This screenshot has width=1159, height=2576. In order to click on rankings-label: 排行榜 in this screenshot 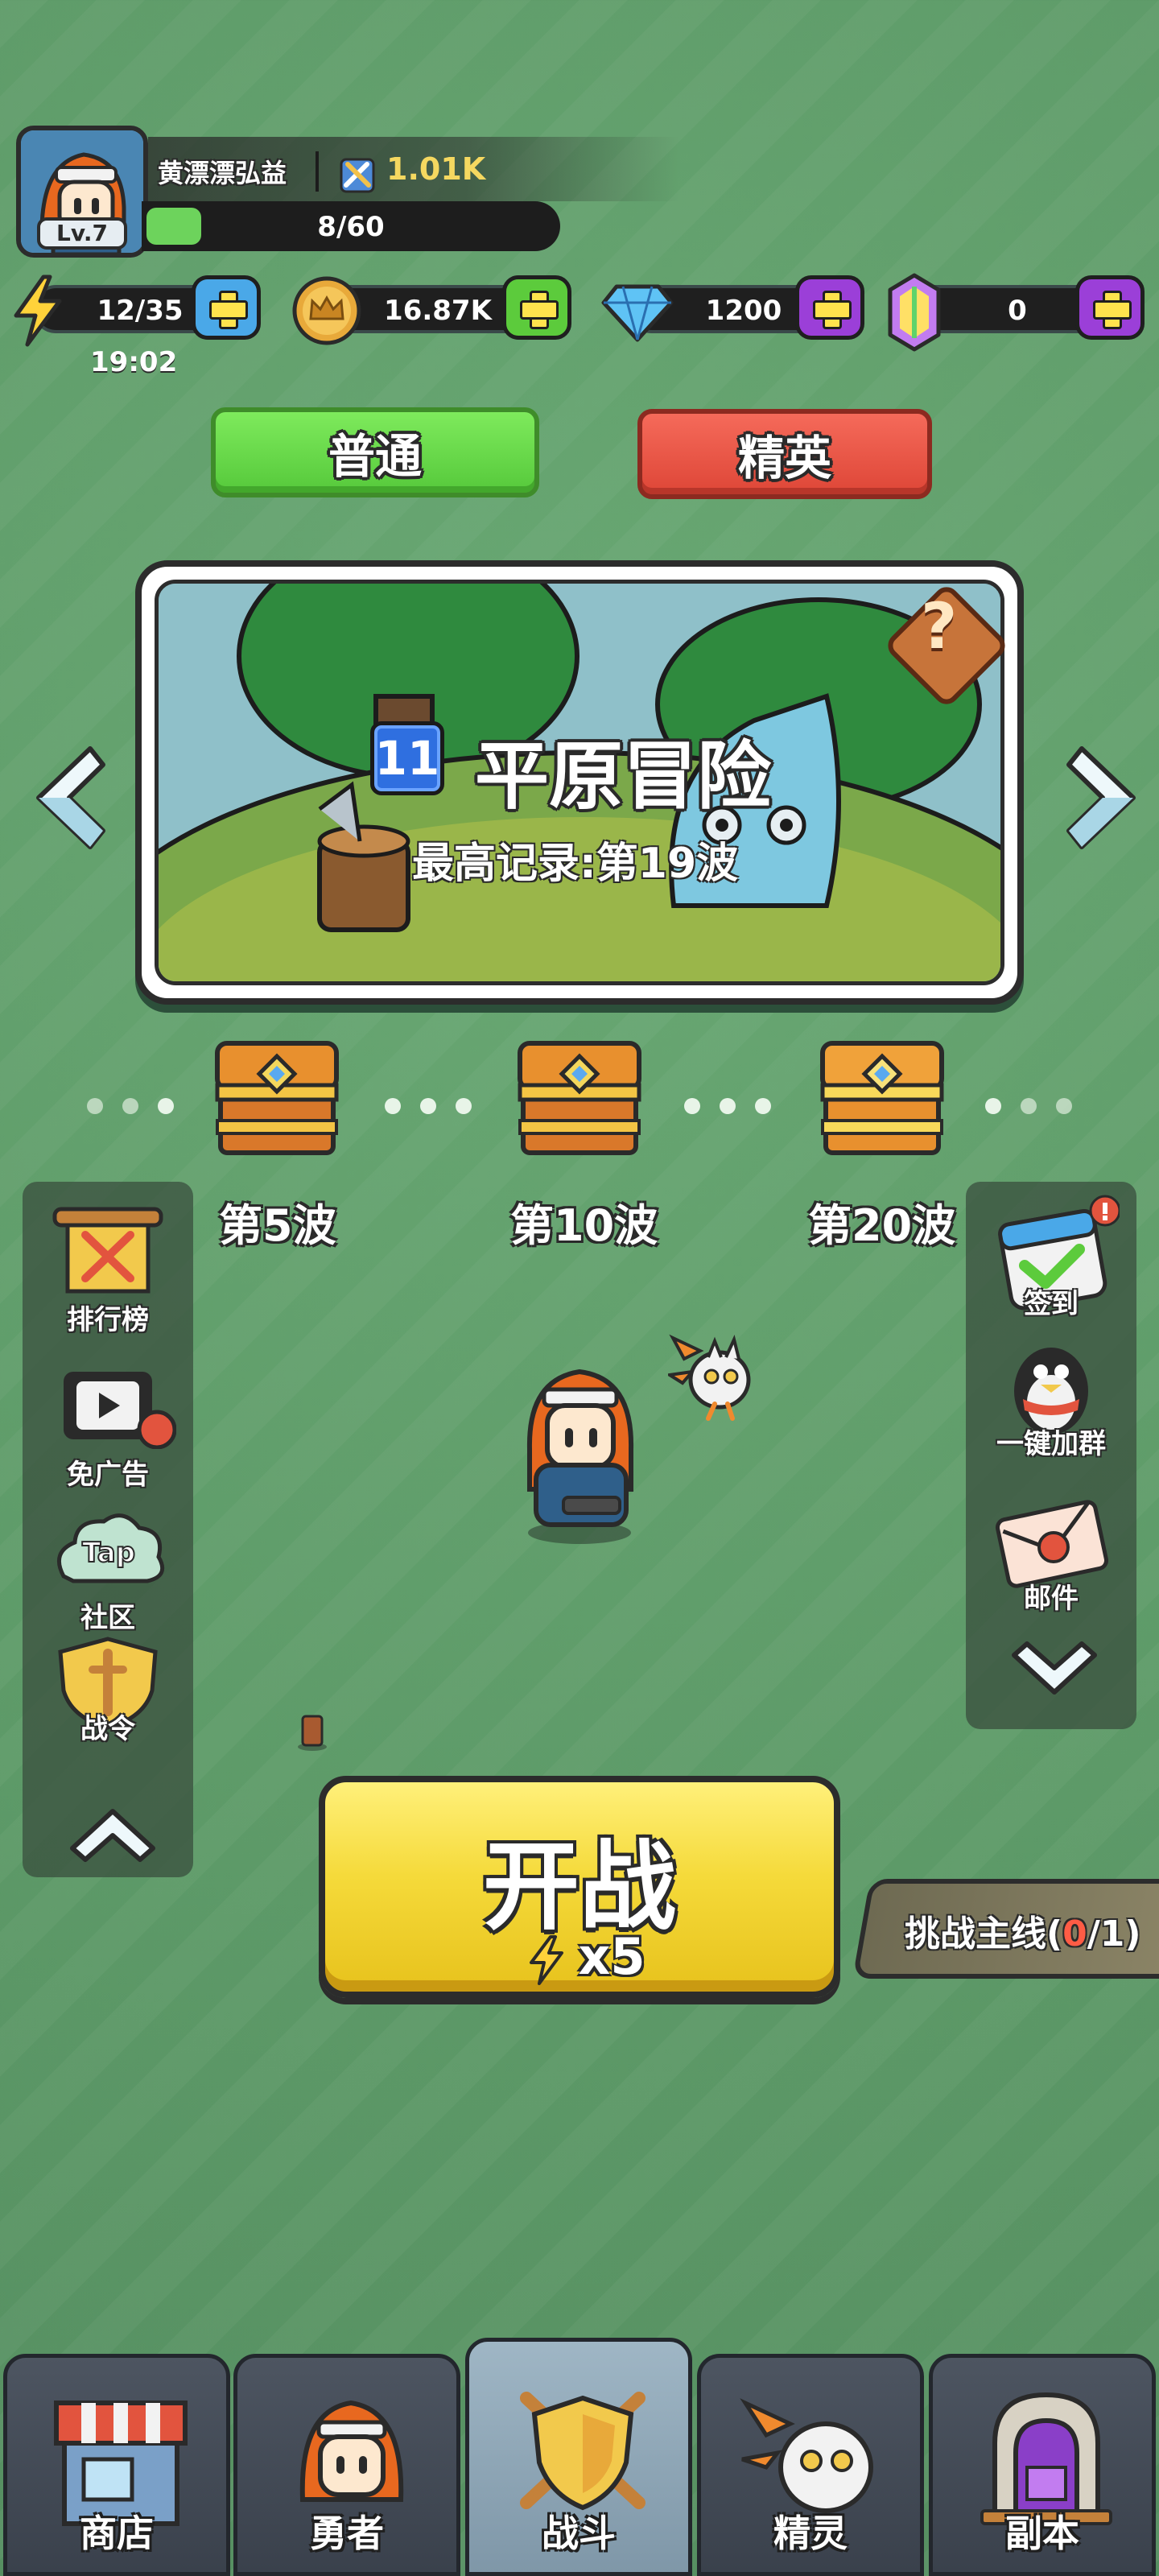, I will do `click(108, 1320)`.